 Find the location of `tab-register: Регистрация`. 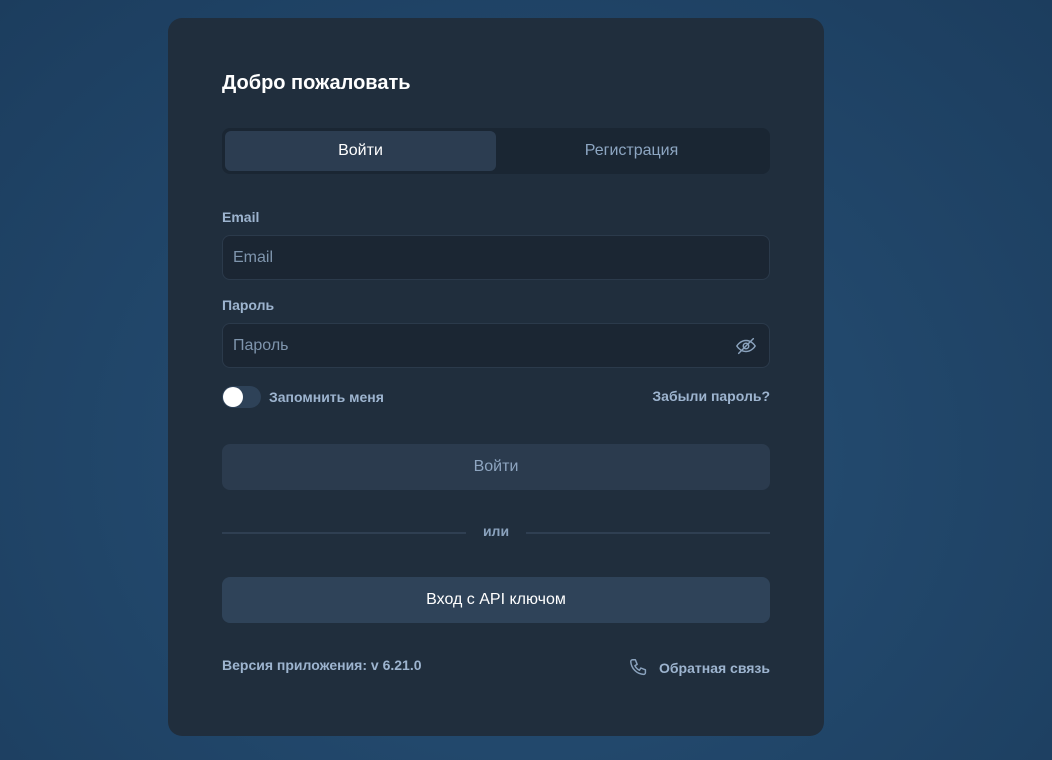

tab-register: Регистрация is located at coordinates (631, 151).